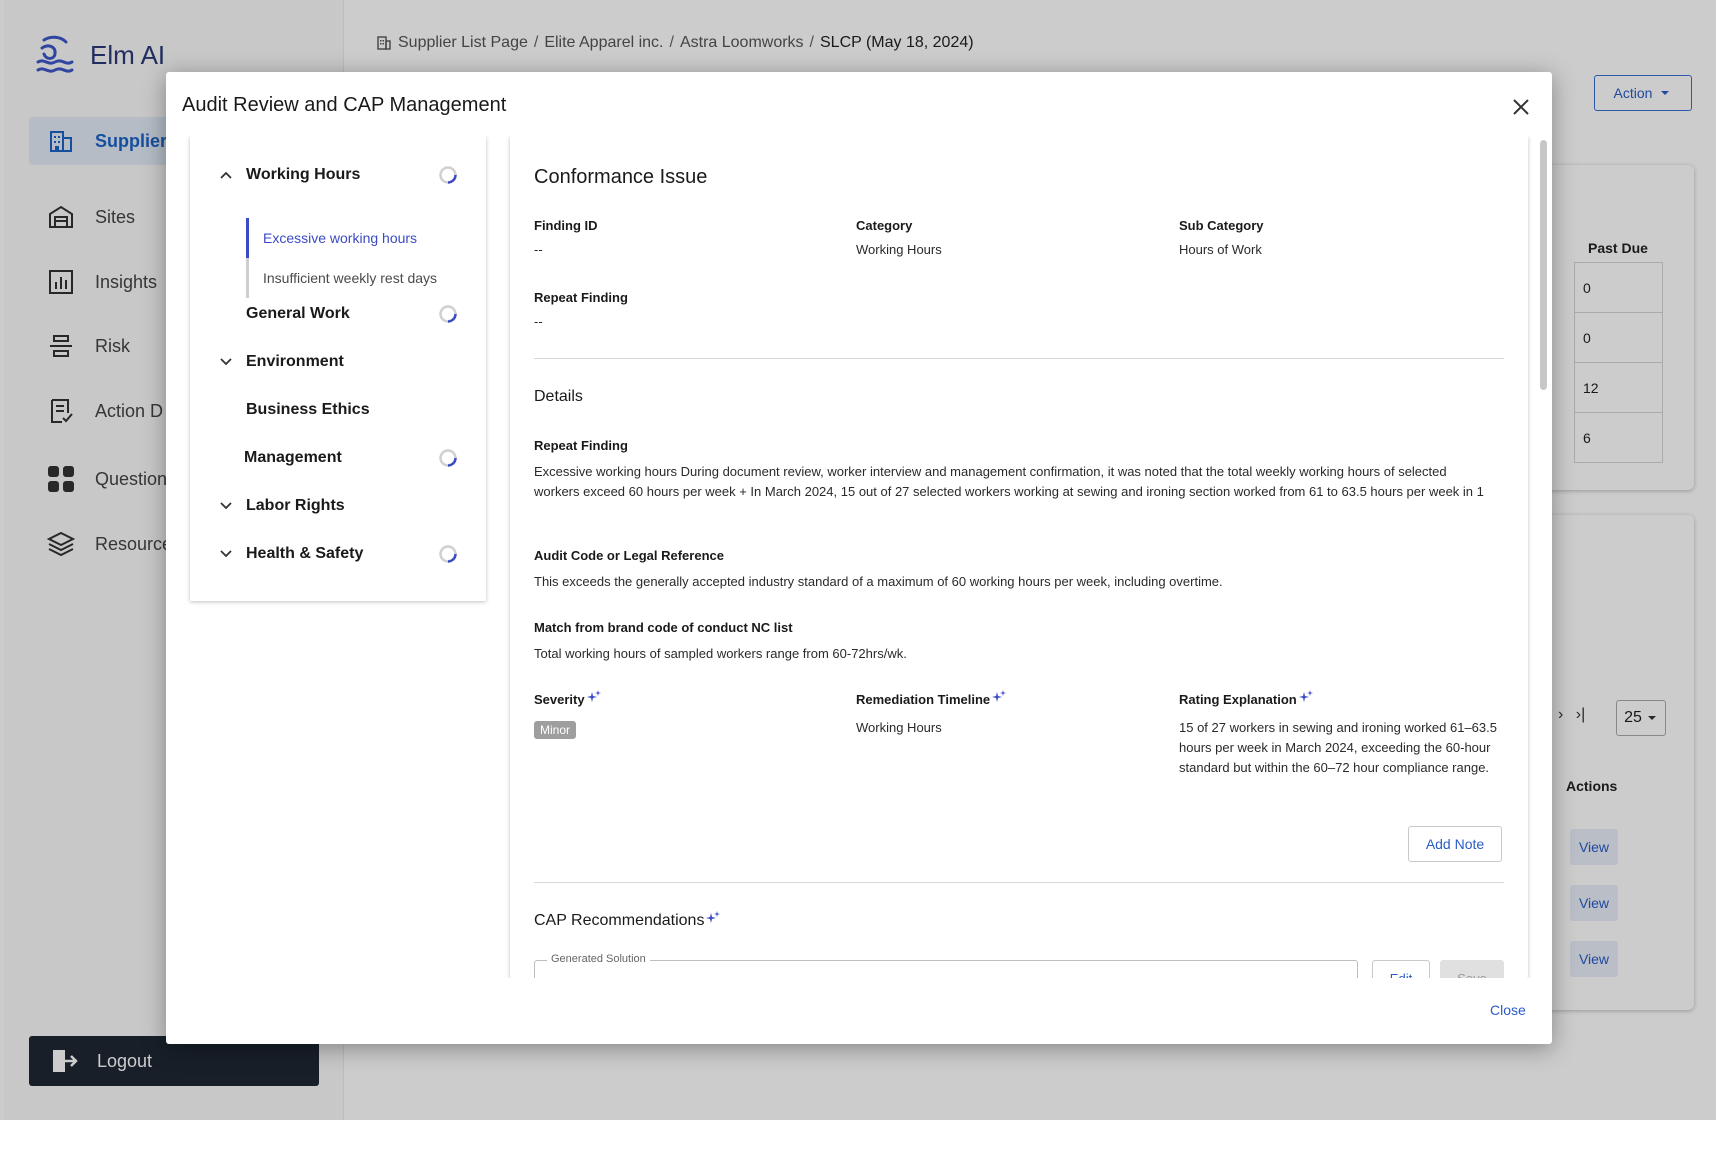  I want to click on save-button: Save, so click(1472, 969).